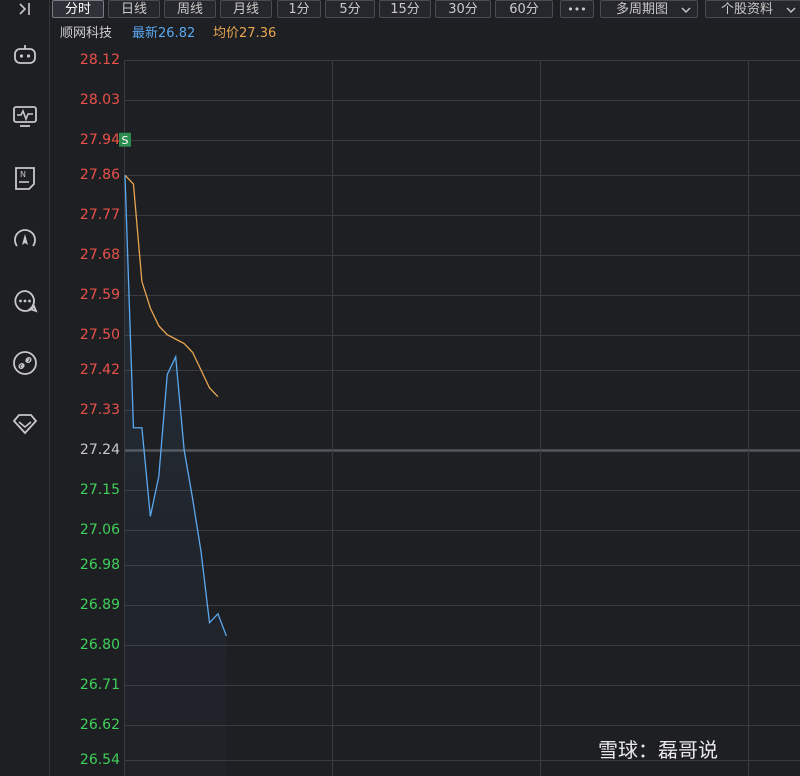 This screenshot has height=776, width=800. I want to click on y-tick-label: 26.98, so click(99, 565).